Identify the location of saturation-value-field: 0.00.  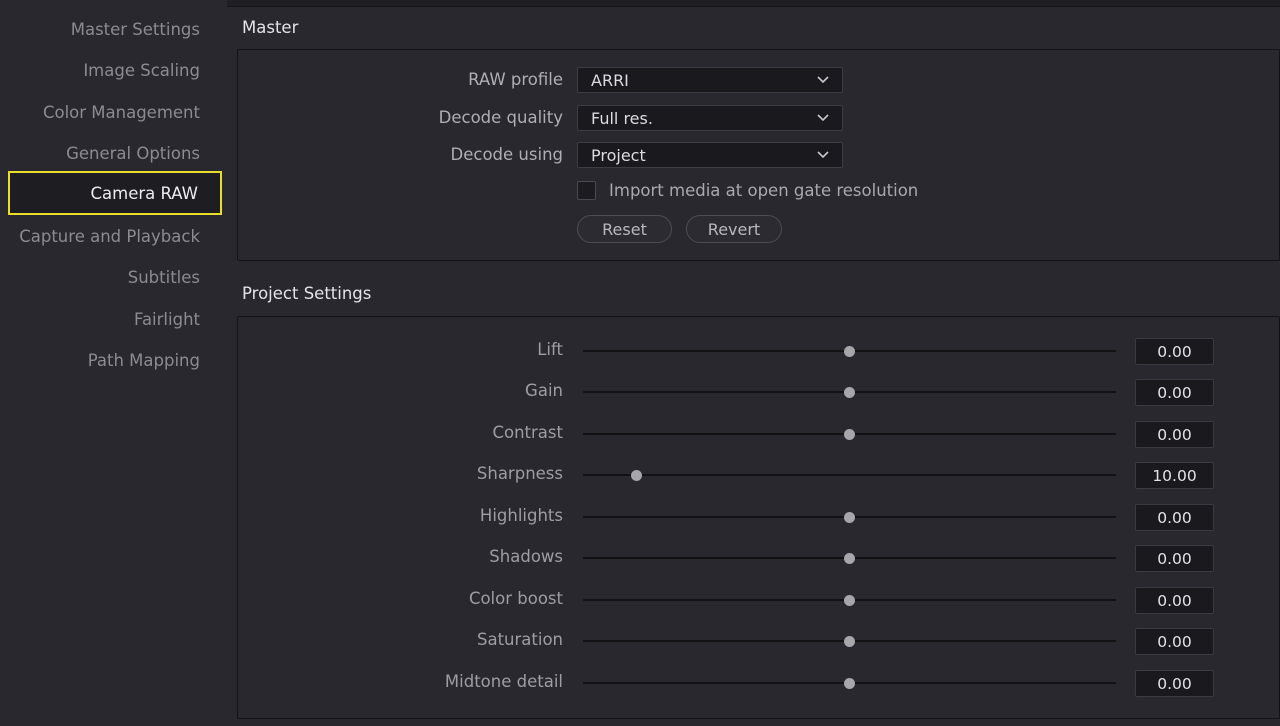
(1174, 641).